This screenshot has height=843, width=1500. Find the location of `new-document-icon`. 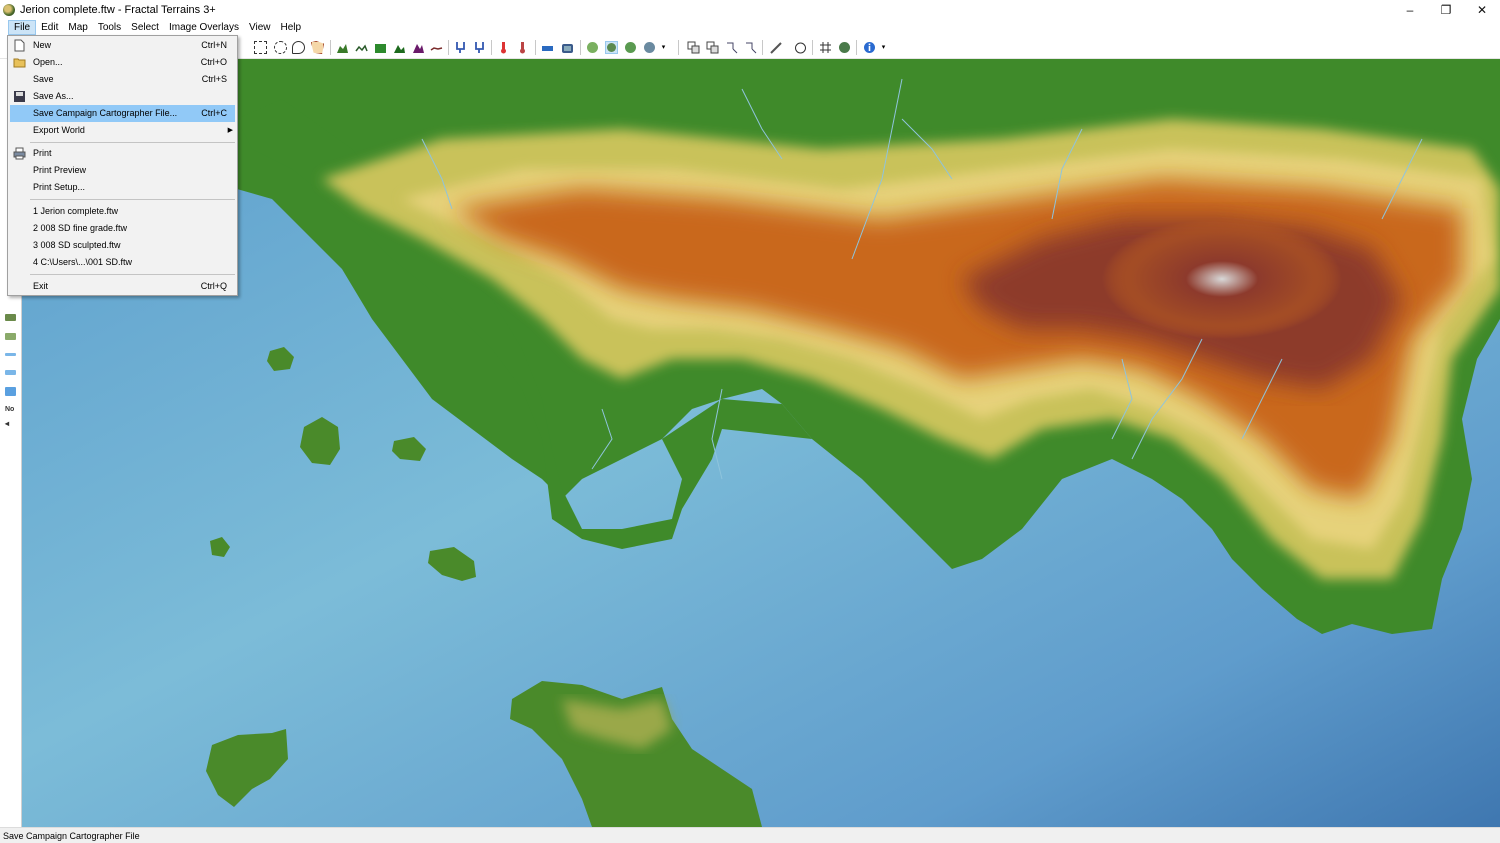

new-document-icon is located at coordinates (19, 45).